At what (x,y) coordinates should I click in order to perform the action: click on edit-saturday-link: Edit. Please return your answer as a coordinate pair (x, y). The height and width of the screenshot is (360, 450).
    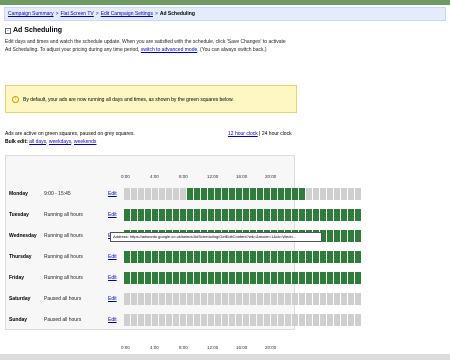
    Looking at the image, I should click on (112, 299).